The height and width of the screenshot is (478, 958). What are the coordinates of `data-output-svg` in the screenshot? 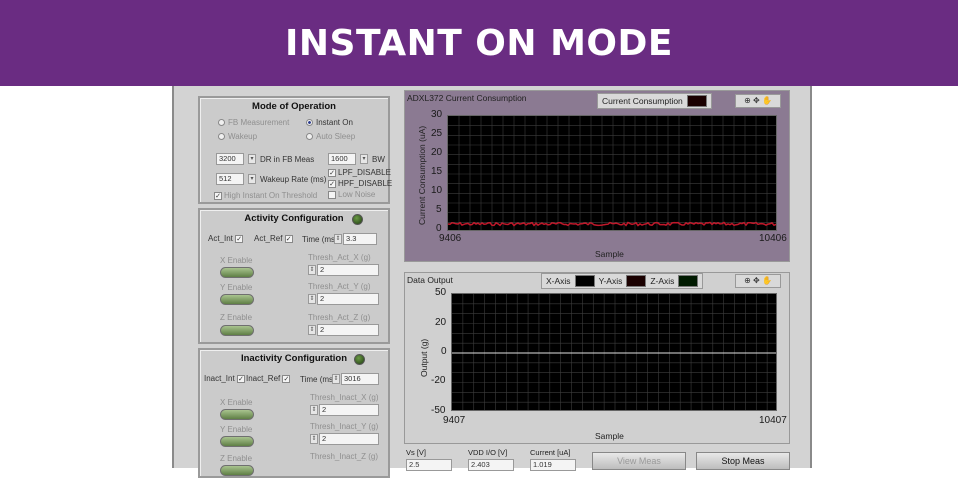 It's located at (614, 352).